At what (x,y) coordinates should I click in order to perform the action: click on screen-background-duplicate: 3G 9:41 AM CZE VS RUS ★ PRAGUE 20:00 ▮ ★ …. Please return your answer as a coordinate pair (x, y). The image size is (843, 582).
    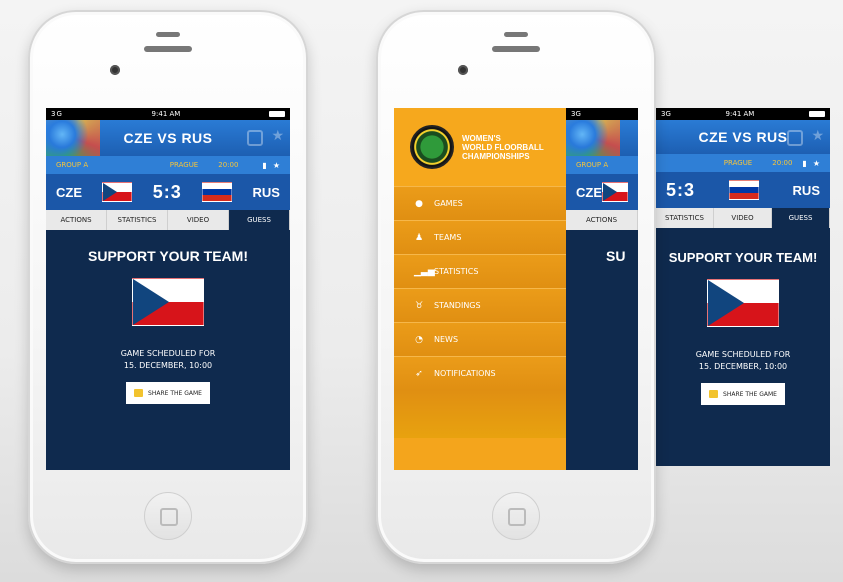
    Looking at the image, I should click on (743, 287).